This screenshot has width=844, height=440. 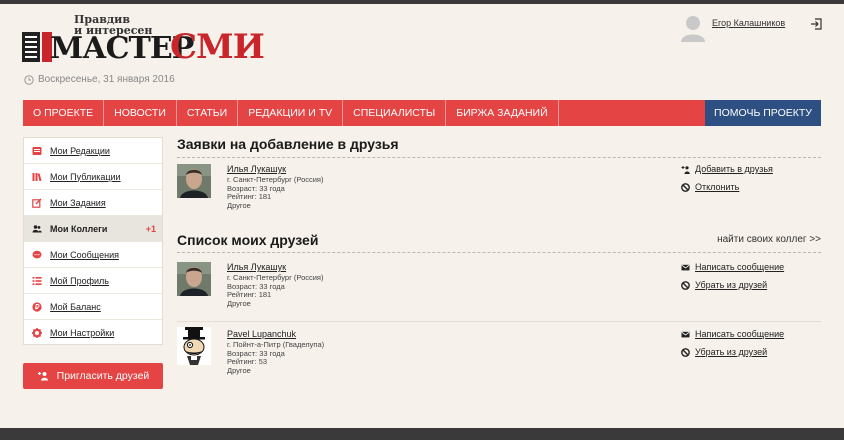 I want to click on colleagues-badge: +1, so click(x=150, y=229).